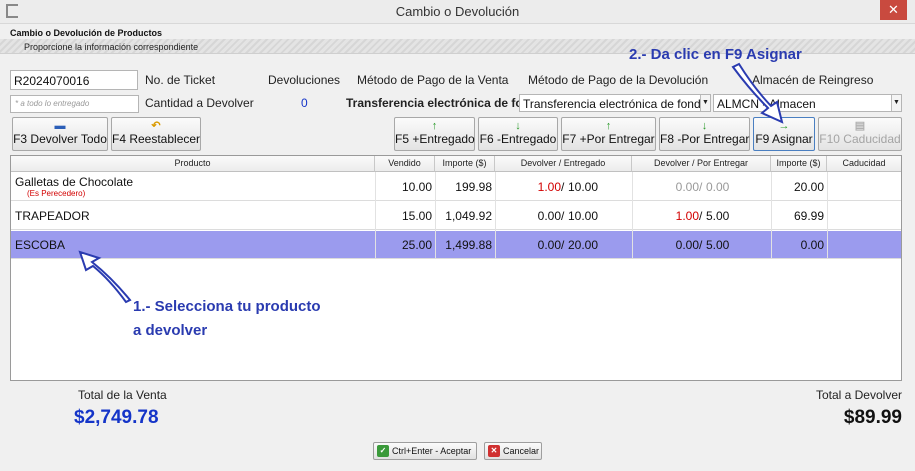  What do you see at coordinates (494, 451) in the screenshot?
I see `cancel-icon: ✕` at bounding box center [494, 451].